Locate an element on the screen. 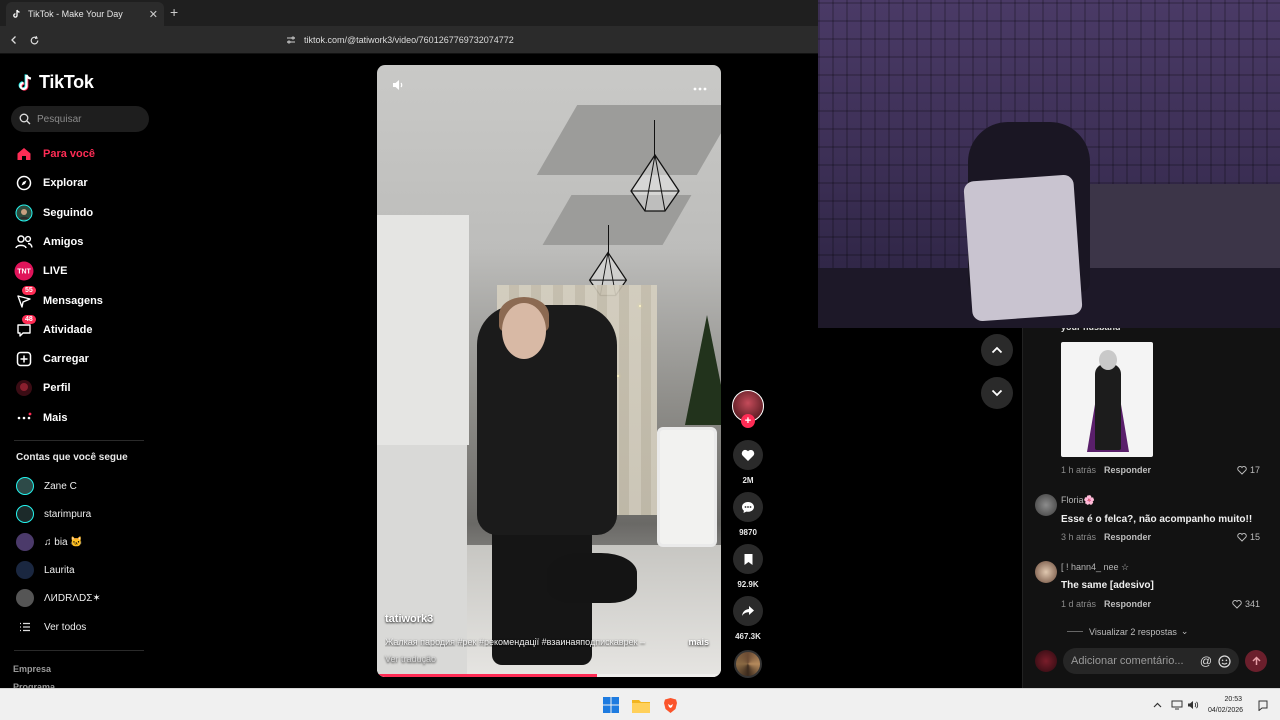  tiktok-logo: TikTok is located at coordinates (55, 82).